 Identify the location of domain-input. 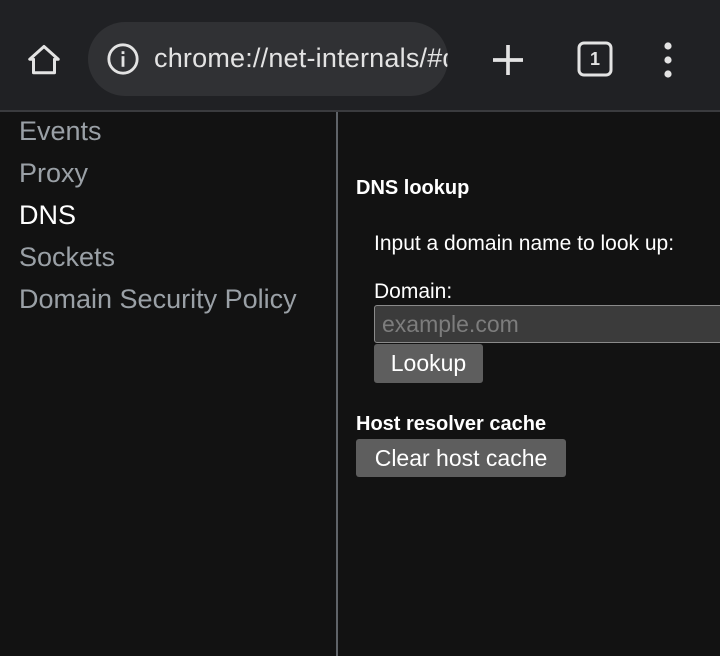
(547, 324).